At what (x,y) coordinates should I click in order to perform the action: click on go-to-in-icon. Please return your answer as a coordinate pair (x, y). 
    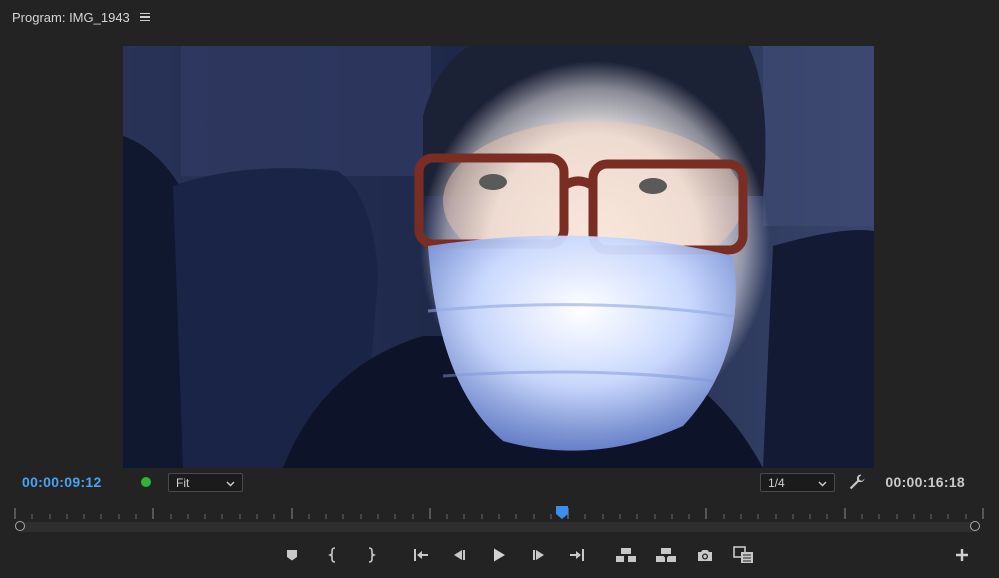
    Looking at the image, I should click on (421, 555).